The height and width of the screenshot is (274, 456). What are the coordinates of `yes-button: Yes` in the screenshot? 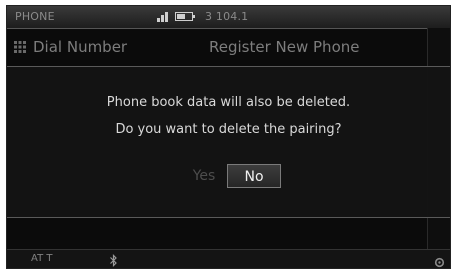 It's located at (204, 176).